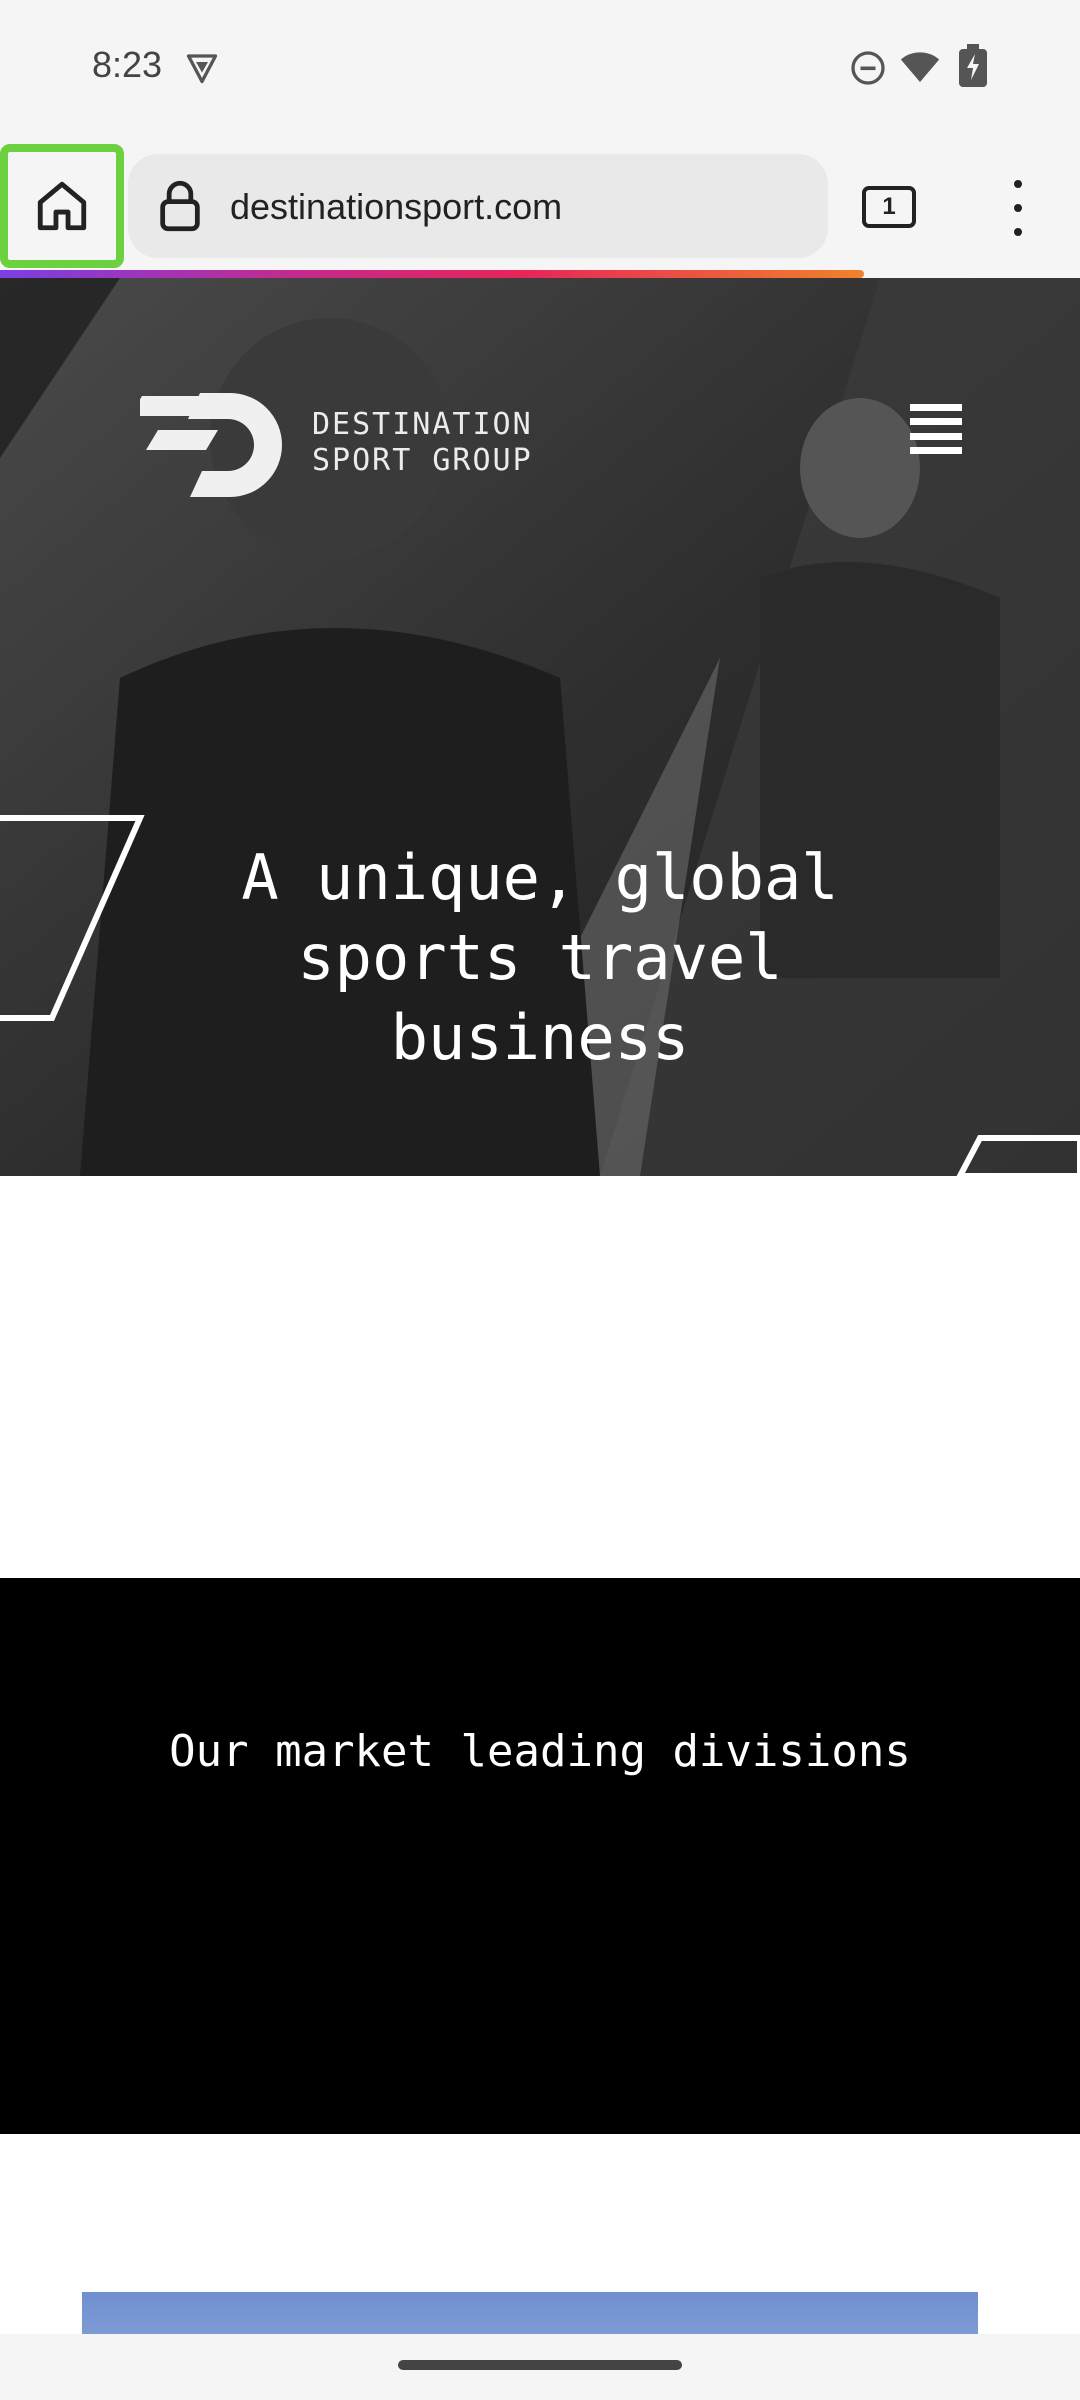 The height and width of the screenshot is (2400, 1080). I want to click on logo-mark-icon, so click(211, 445).